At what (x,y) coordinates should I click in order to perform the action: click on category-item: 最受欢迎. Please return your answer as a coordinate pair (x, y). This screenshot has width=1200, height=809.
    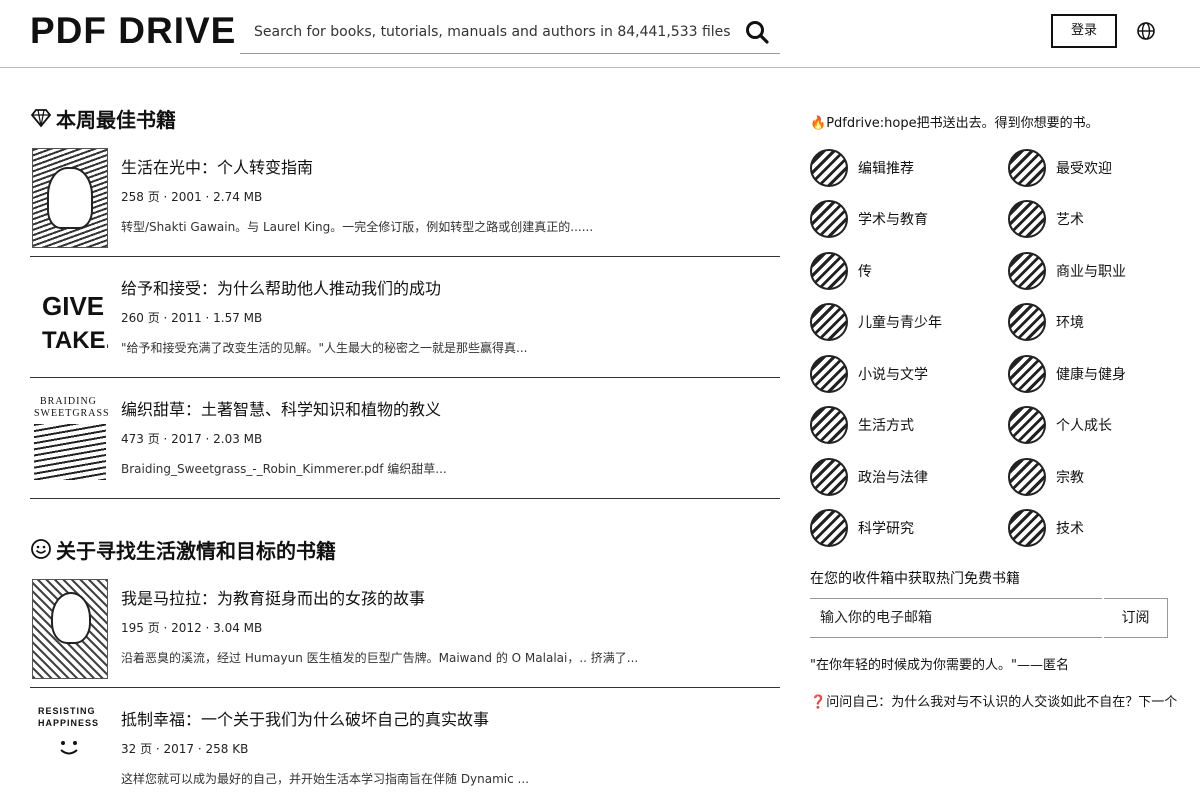
    Looking at the image, I should click on (1103, 168).